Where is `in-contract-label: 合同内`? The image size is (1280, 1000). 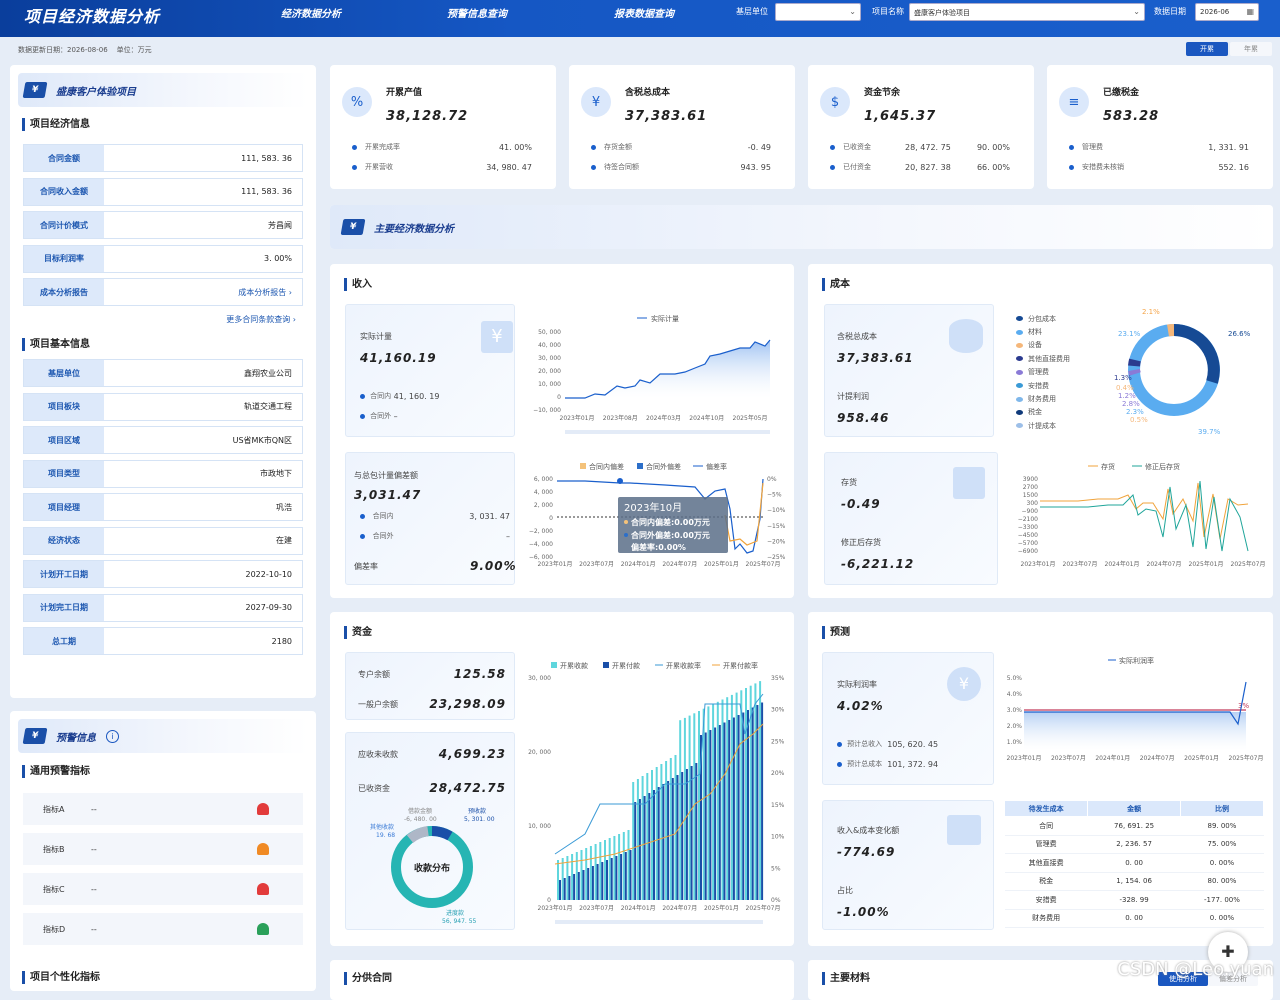 in-contract-label: 合同内 is located at coordinates (381, 396).